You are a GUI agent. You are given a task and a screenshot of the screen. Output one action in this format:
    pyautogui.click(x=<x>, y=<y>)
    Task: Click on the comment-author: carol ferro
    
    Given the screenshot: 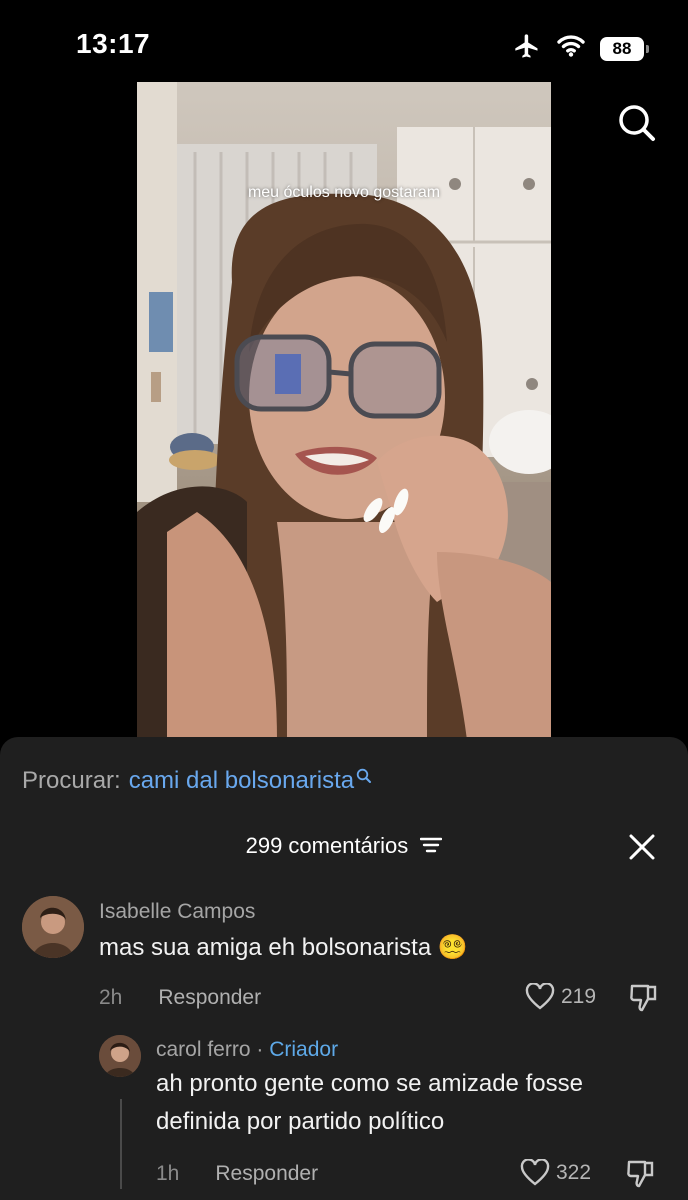 What is the action you would take?
    pyautogui.click(x=203, y=1049)
    